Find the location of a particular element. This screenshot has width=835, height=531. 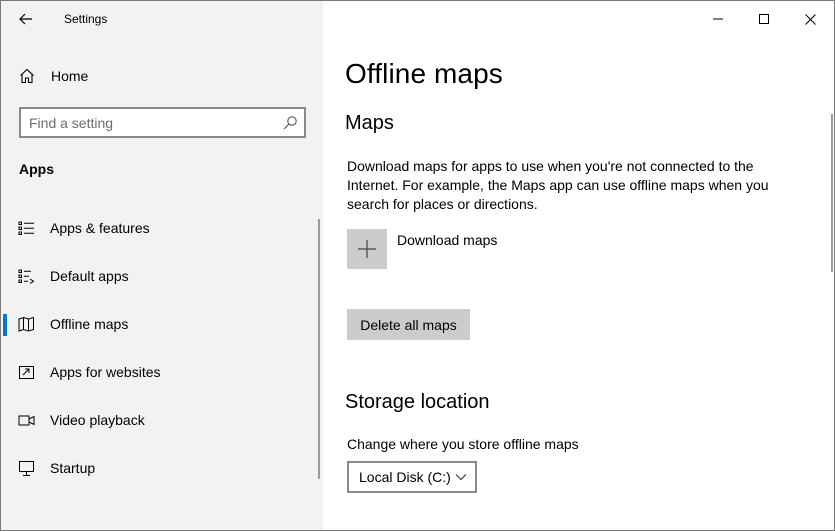

active-indicator is located at coordinates (5, 325).